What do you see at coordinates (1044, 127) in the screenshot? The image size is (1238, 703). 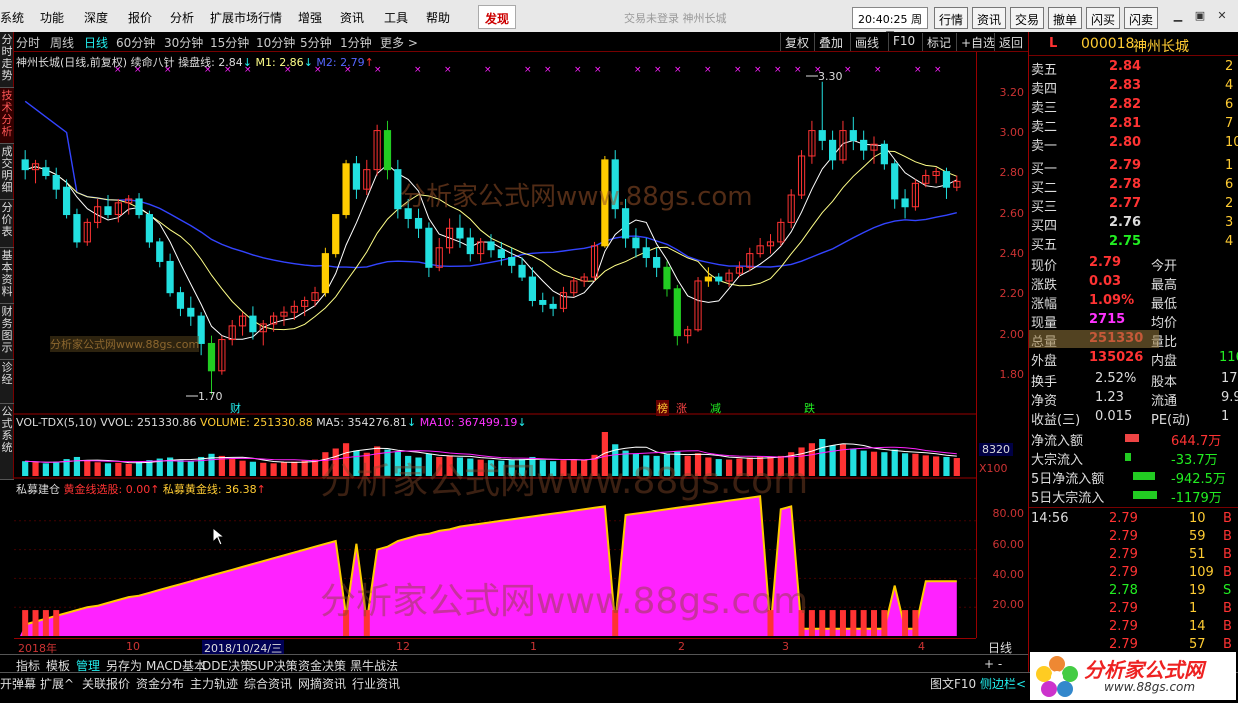 I see `ask-label: 卖二` at bounding box center [1044, 127].